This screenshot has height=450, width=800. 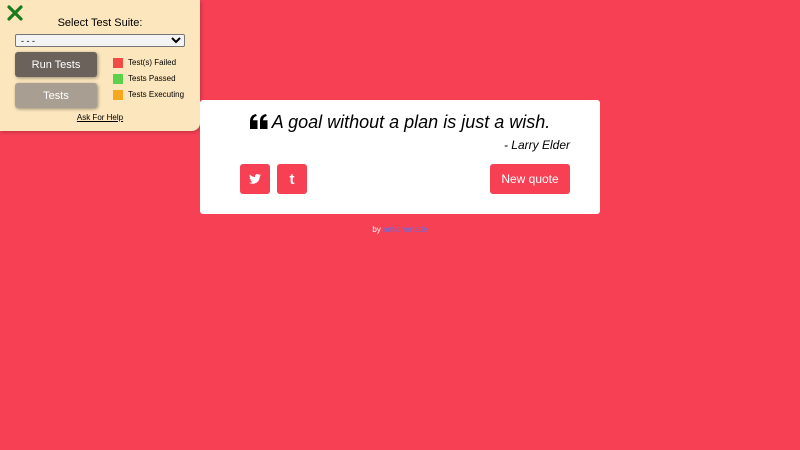 I want to click on tumblr-icon: t, so click(x=292, y=179).